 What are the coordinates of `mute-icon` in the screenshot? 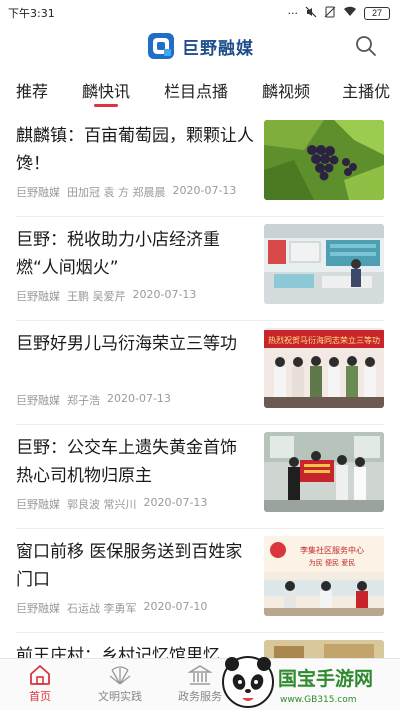 It's located at (311, 13).